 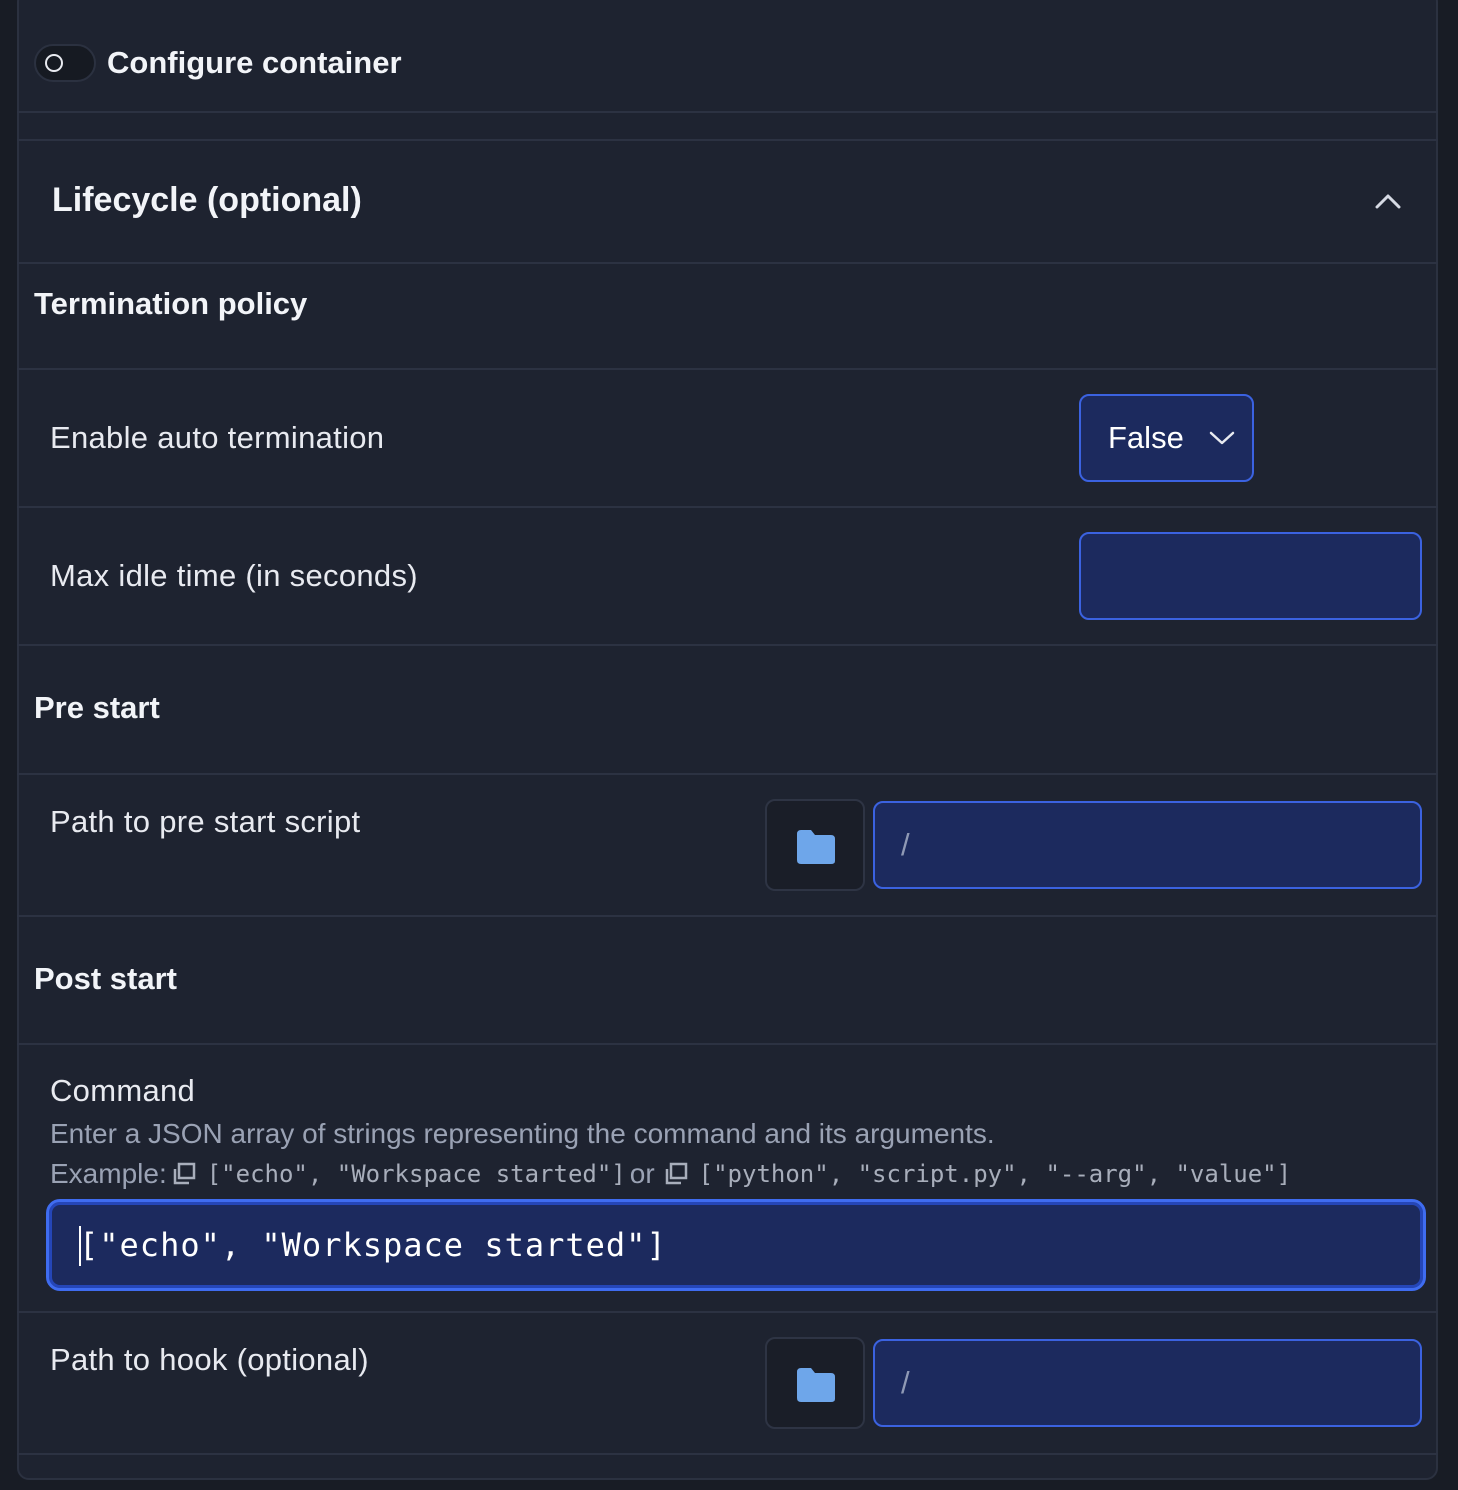 I want to click on hook-browse-button, so click(x=815, y=1383).